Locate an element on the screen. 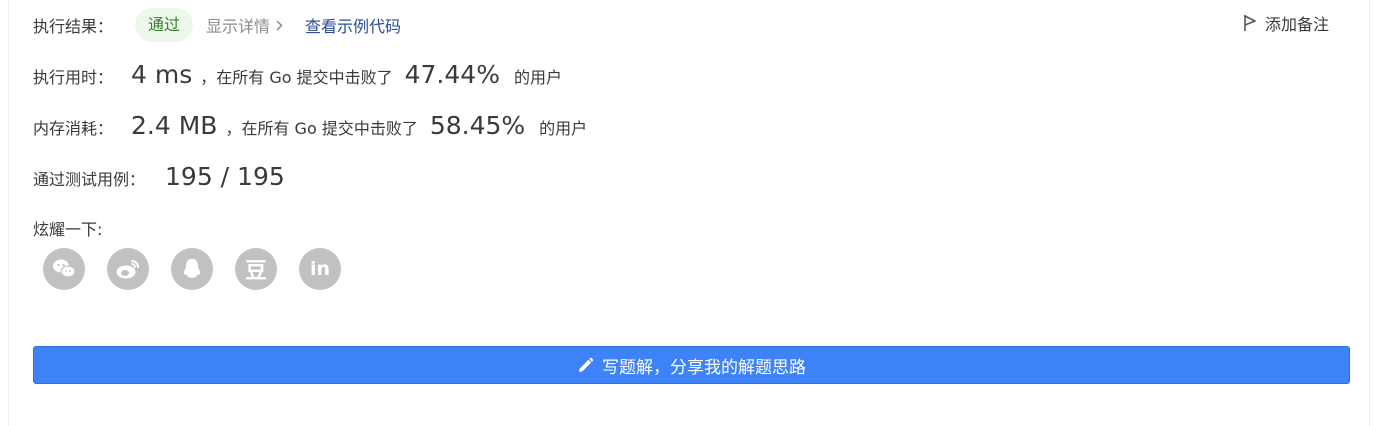 Image resolution: width=1378 pixels, height=426 pixels. pencil-icon is located at coordinates (586, 364).